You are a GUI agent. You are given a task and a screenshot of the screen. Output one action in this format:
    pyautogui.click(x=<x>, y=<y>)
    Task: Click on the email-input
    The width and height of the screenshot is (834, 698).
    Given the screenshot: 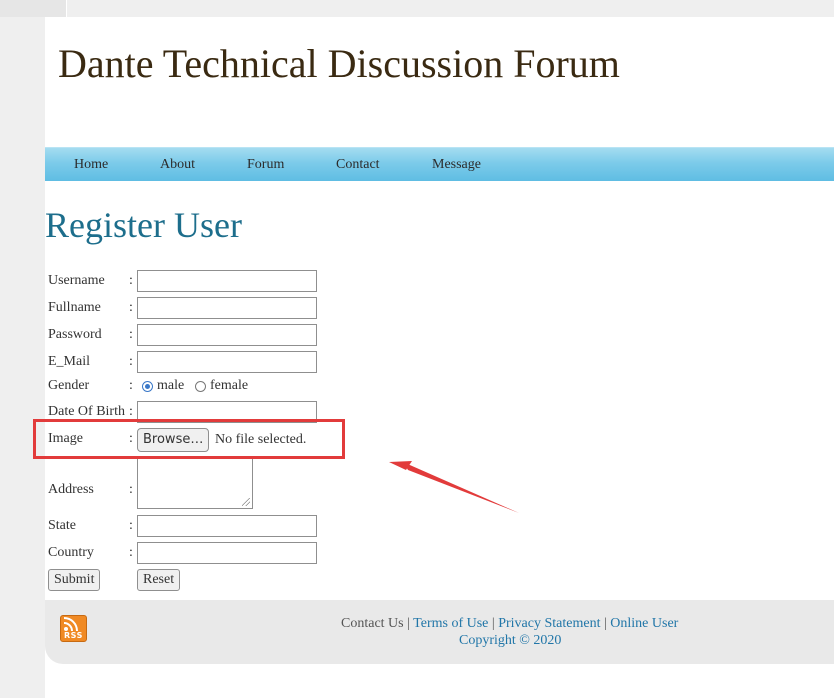 What is the action you would take?
    pyautogui.click(x=227, y=362)
    